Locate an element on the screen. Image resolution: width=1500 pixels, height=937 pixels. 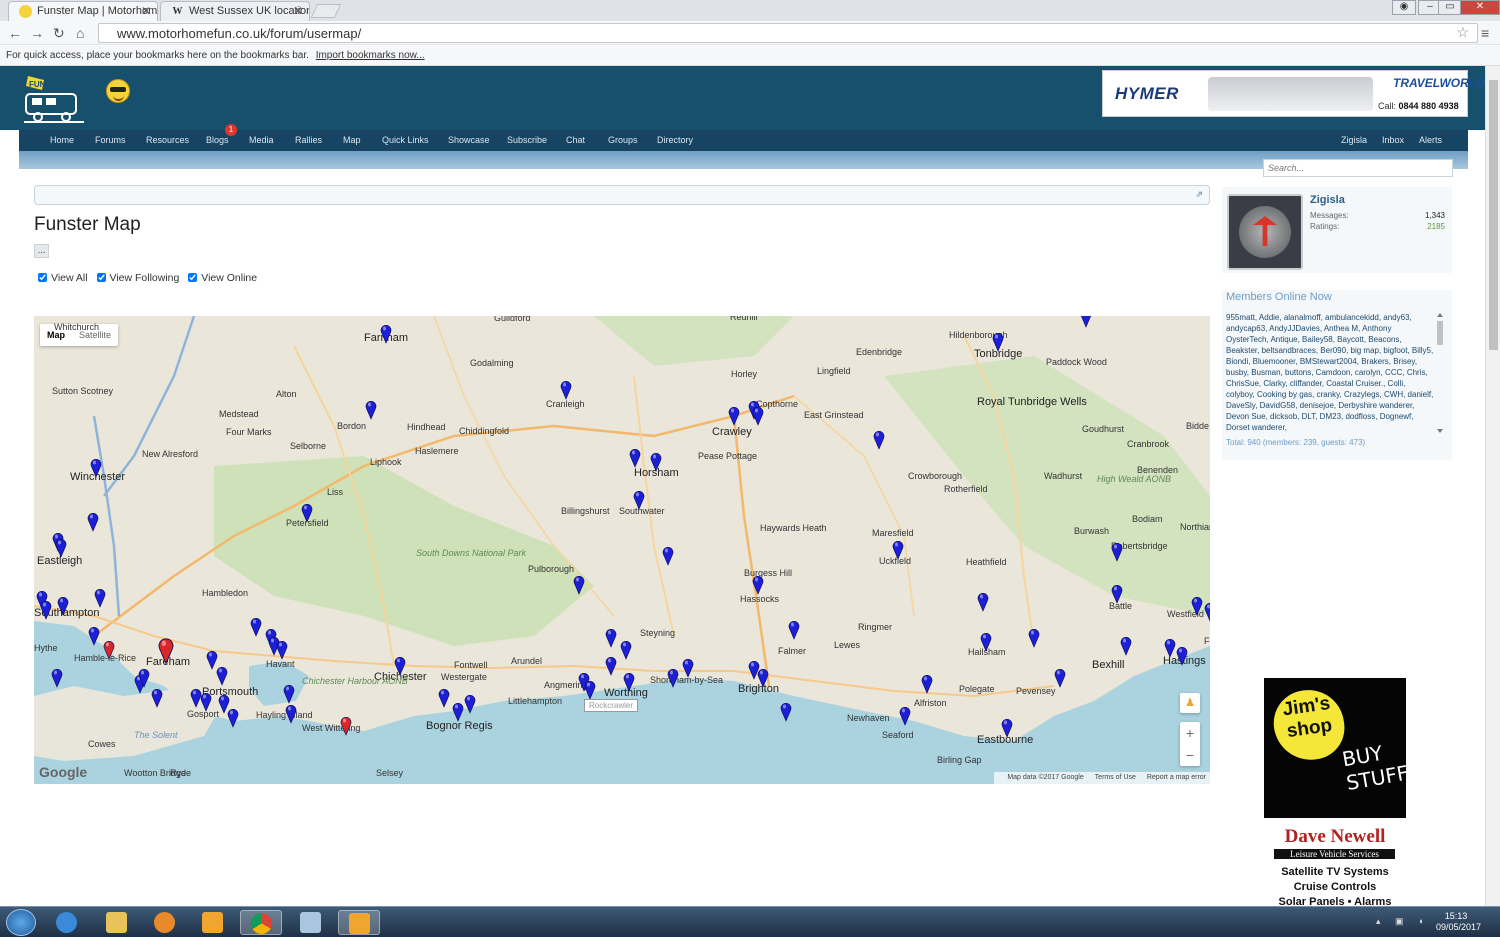
online-member-pin-icon is located at coordinates (346, 726).